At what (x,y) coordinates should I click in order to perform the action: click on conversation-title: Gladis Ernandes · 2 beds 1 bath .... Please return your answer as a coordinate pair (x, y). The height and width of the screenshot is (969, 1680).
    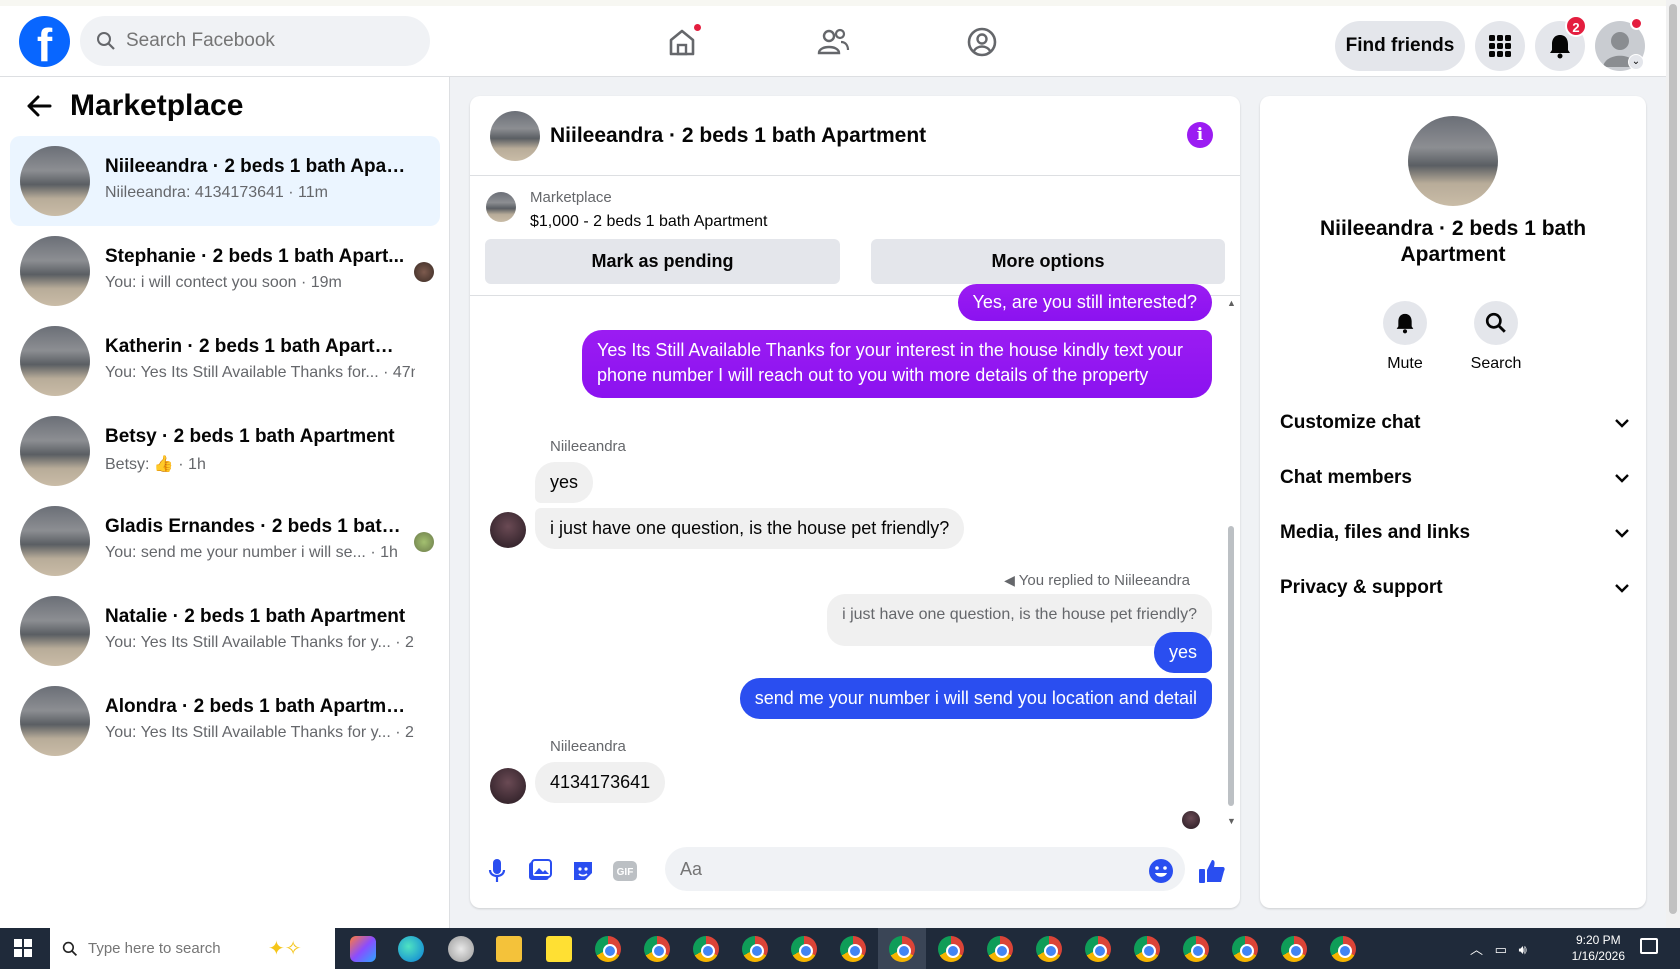
    Looking at the image, I should click on (257, 526).